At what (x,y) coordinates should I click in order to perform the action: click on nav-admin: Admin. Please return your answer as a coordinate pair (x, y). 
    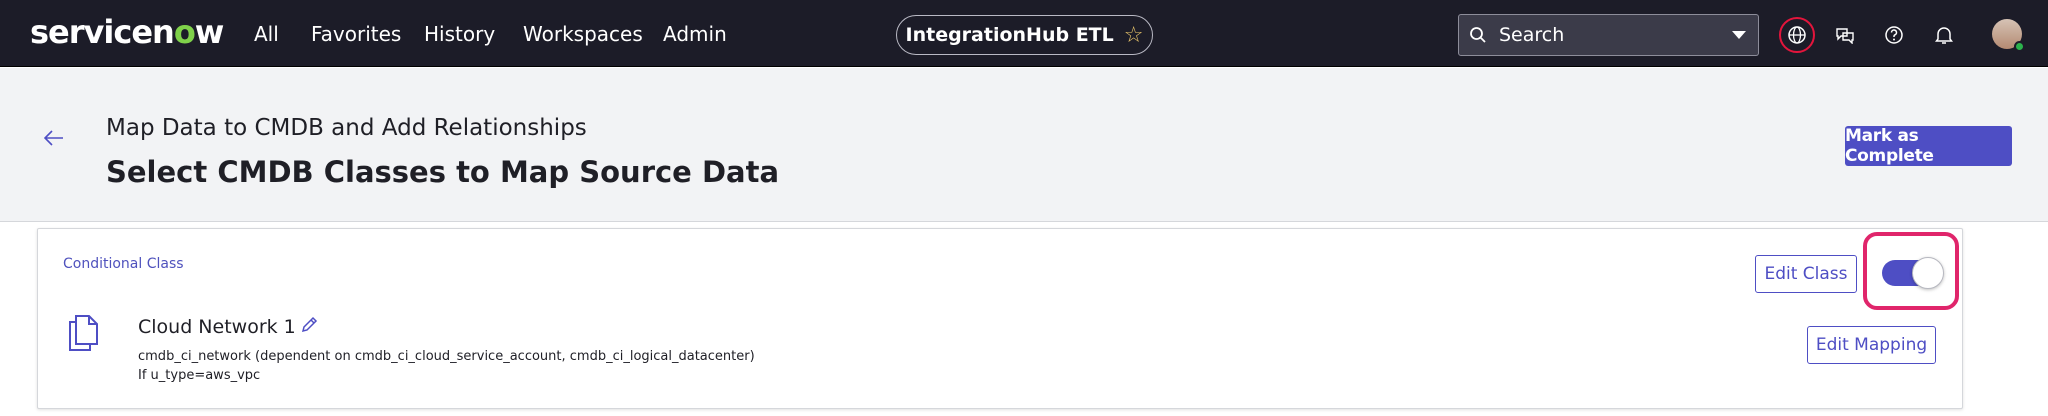
    Looking at the image, I should click on (695, 34).